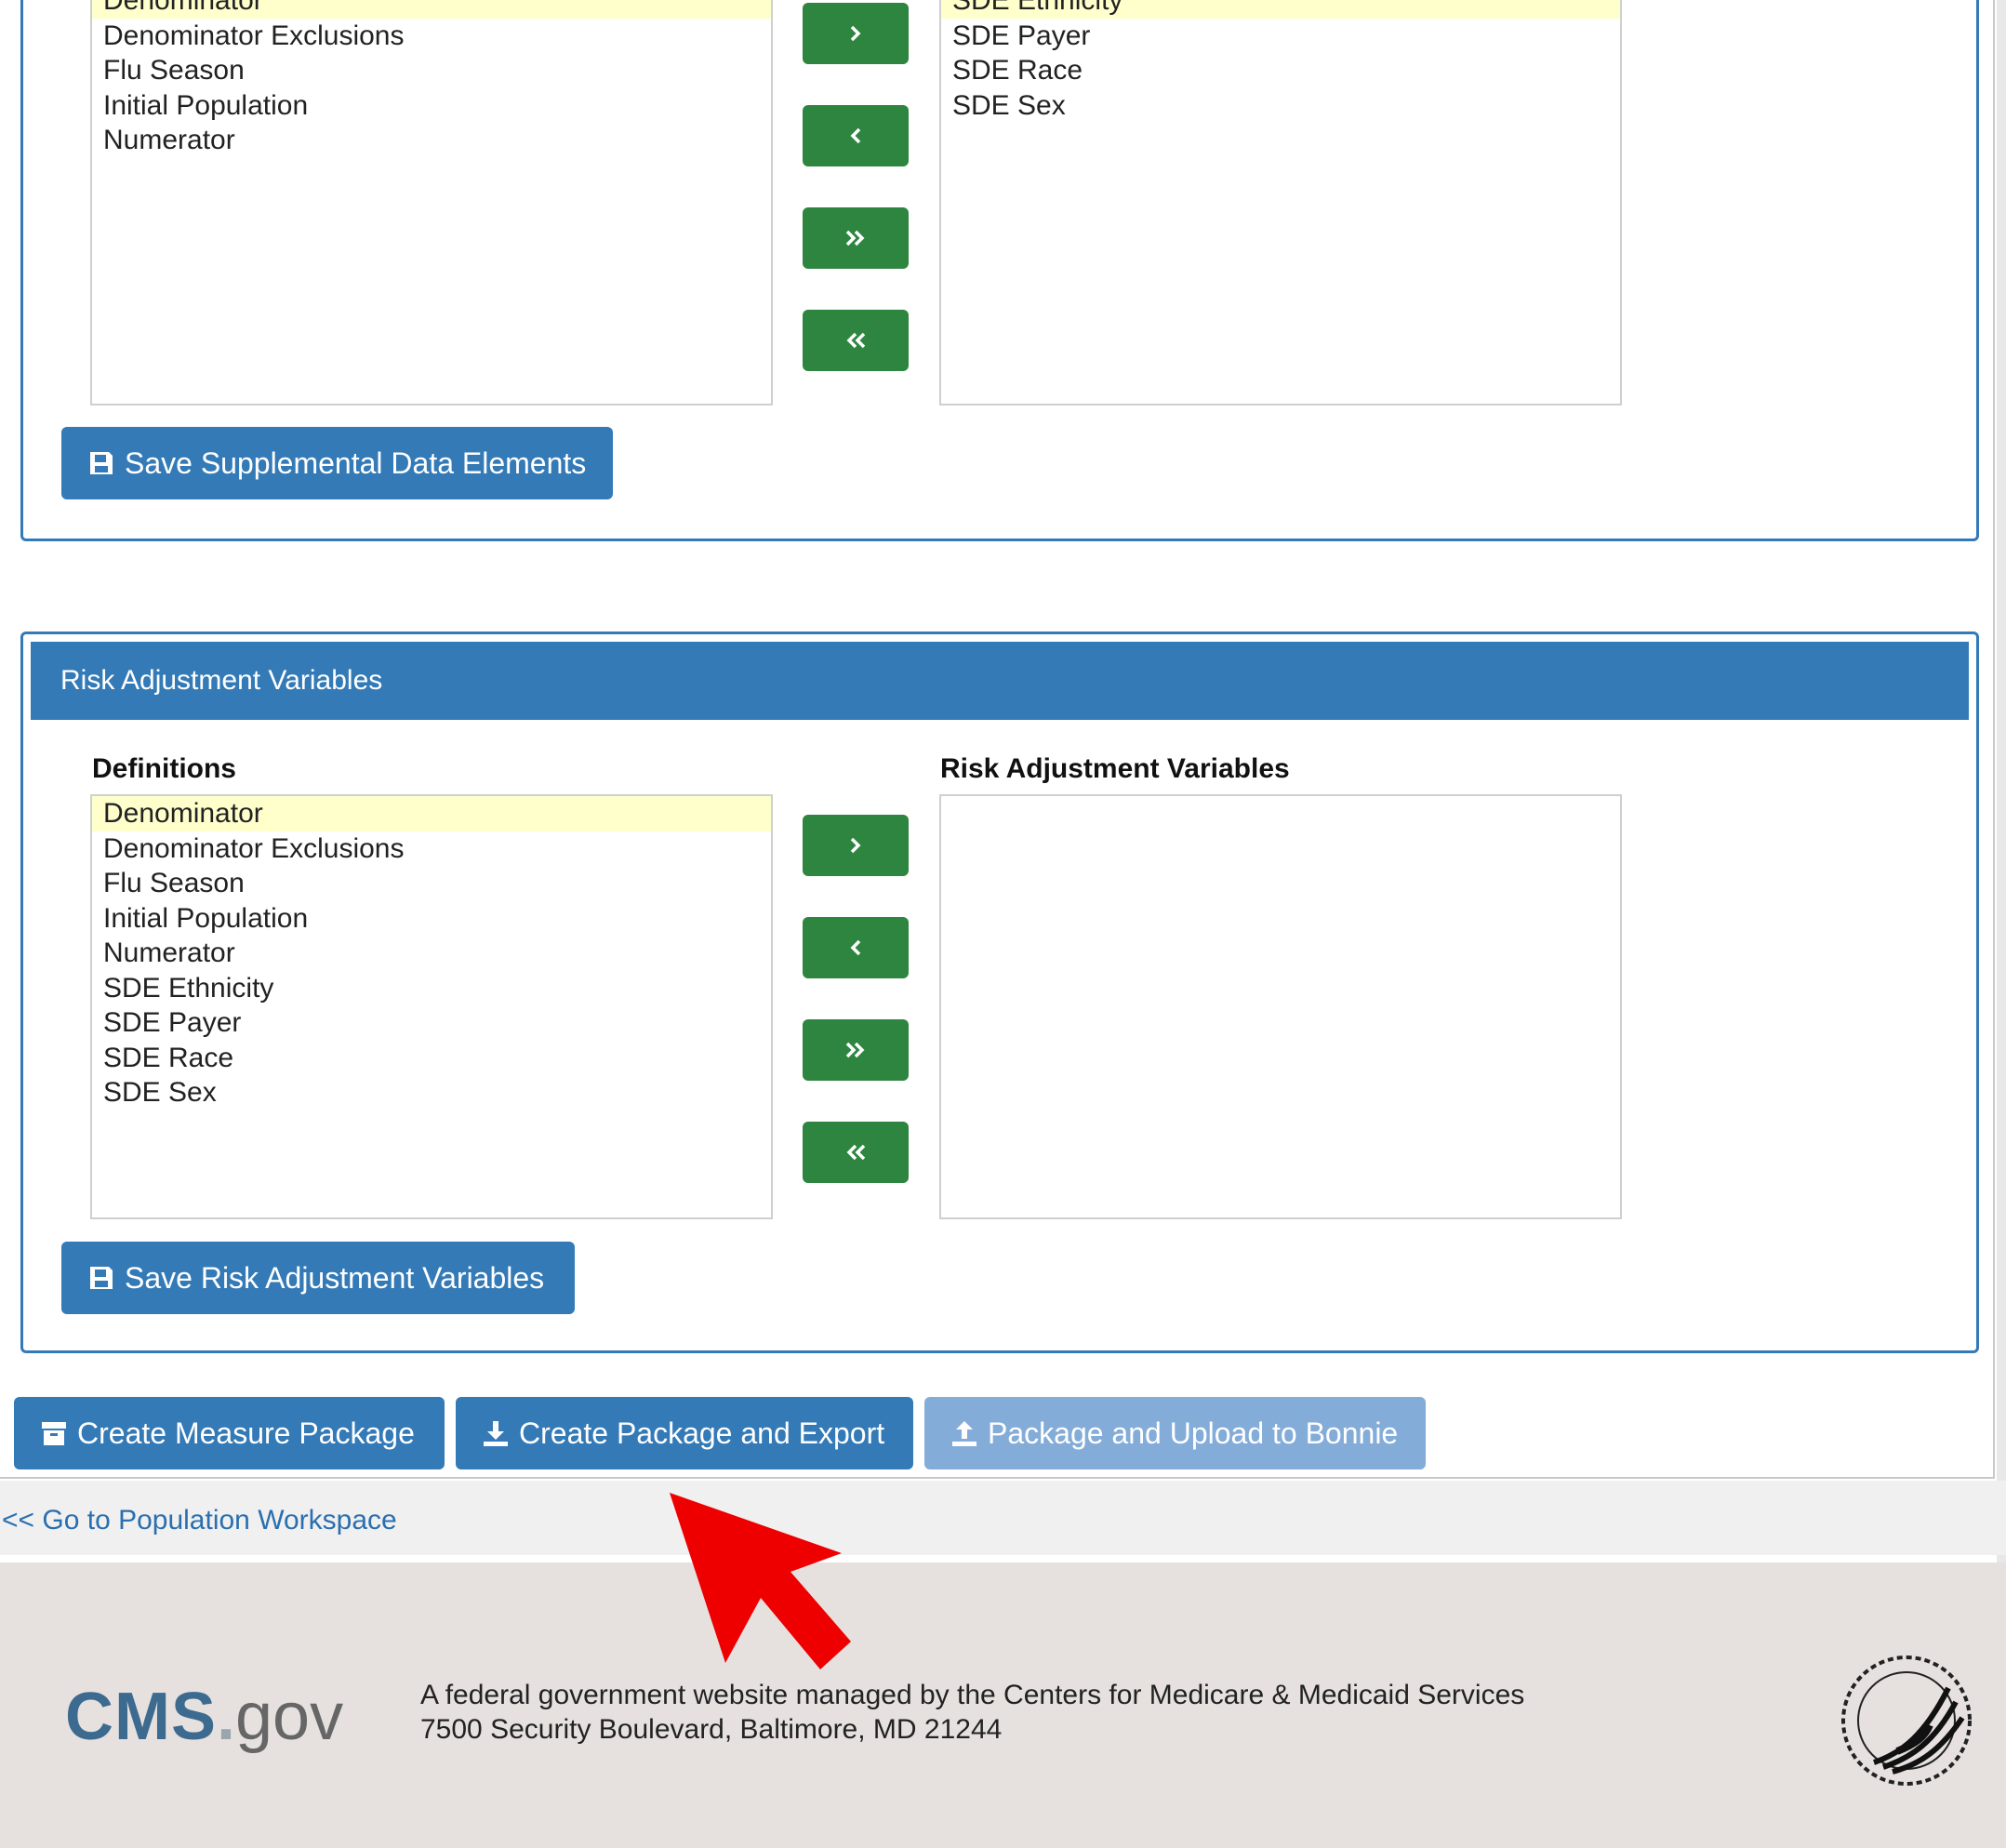  I want to click on save-supplemental-button: Save Supplemental Data Elements, so click(337, 463).